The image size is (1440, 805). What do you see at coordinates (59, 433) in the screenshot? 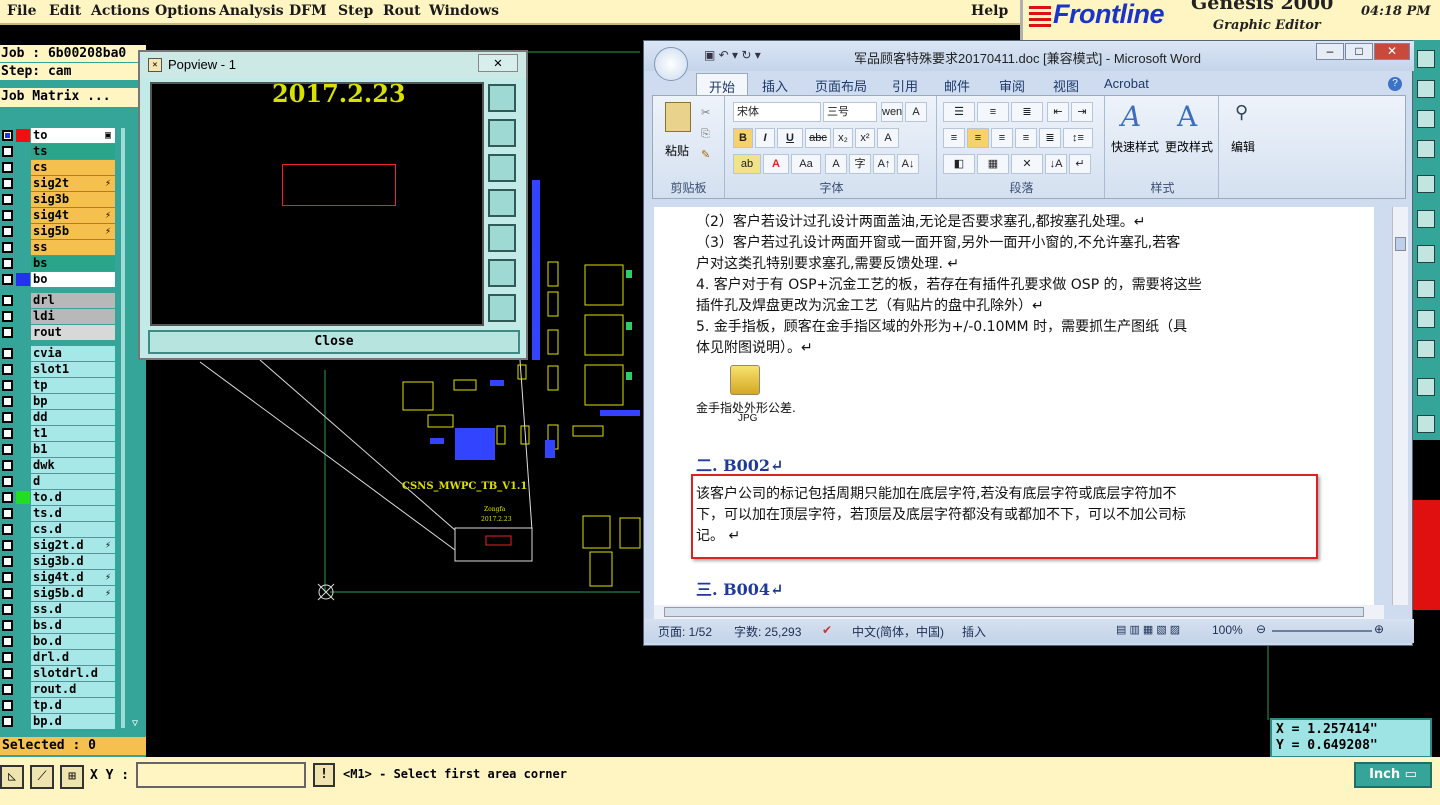
I see `layer-row: t1` at bounding box center [59, 433].